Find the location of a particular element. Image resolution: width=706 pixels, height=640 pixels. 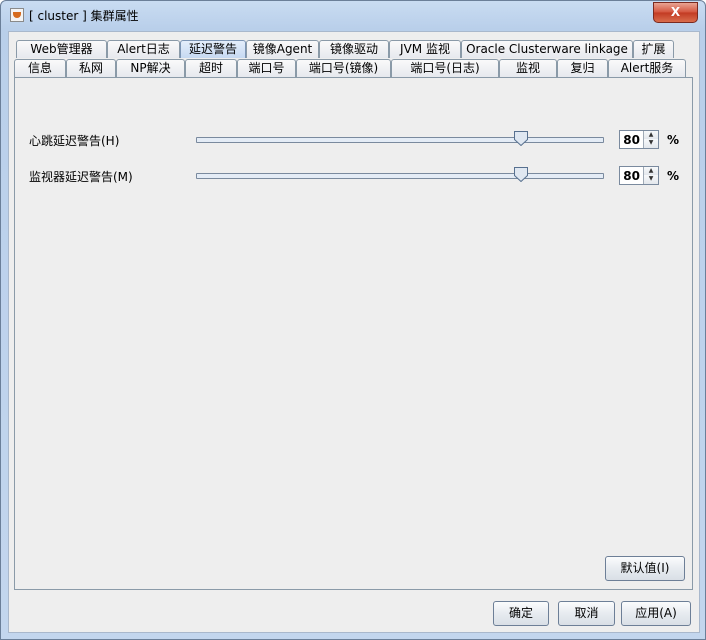

monitor-spinner-down-icon: ▼ is located at coordinates (650, 179).